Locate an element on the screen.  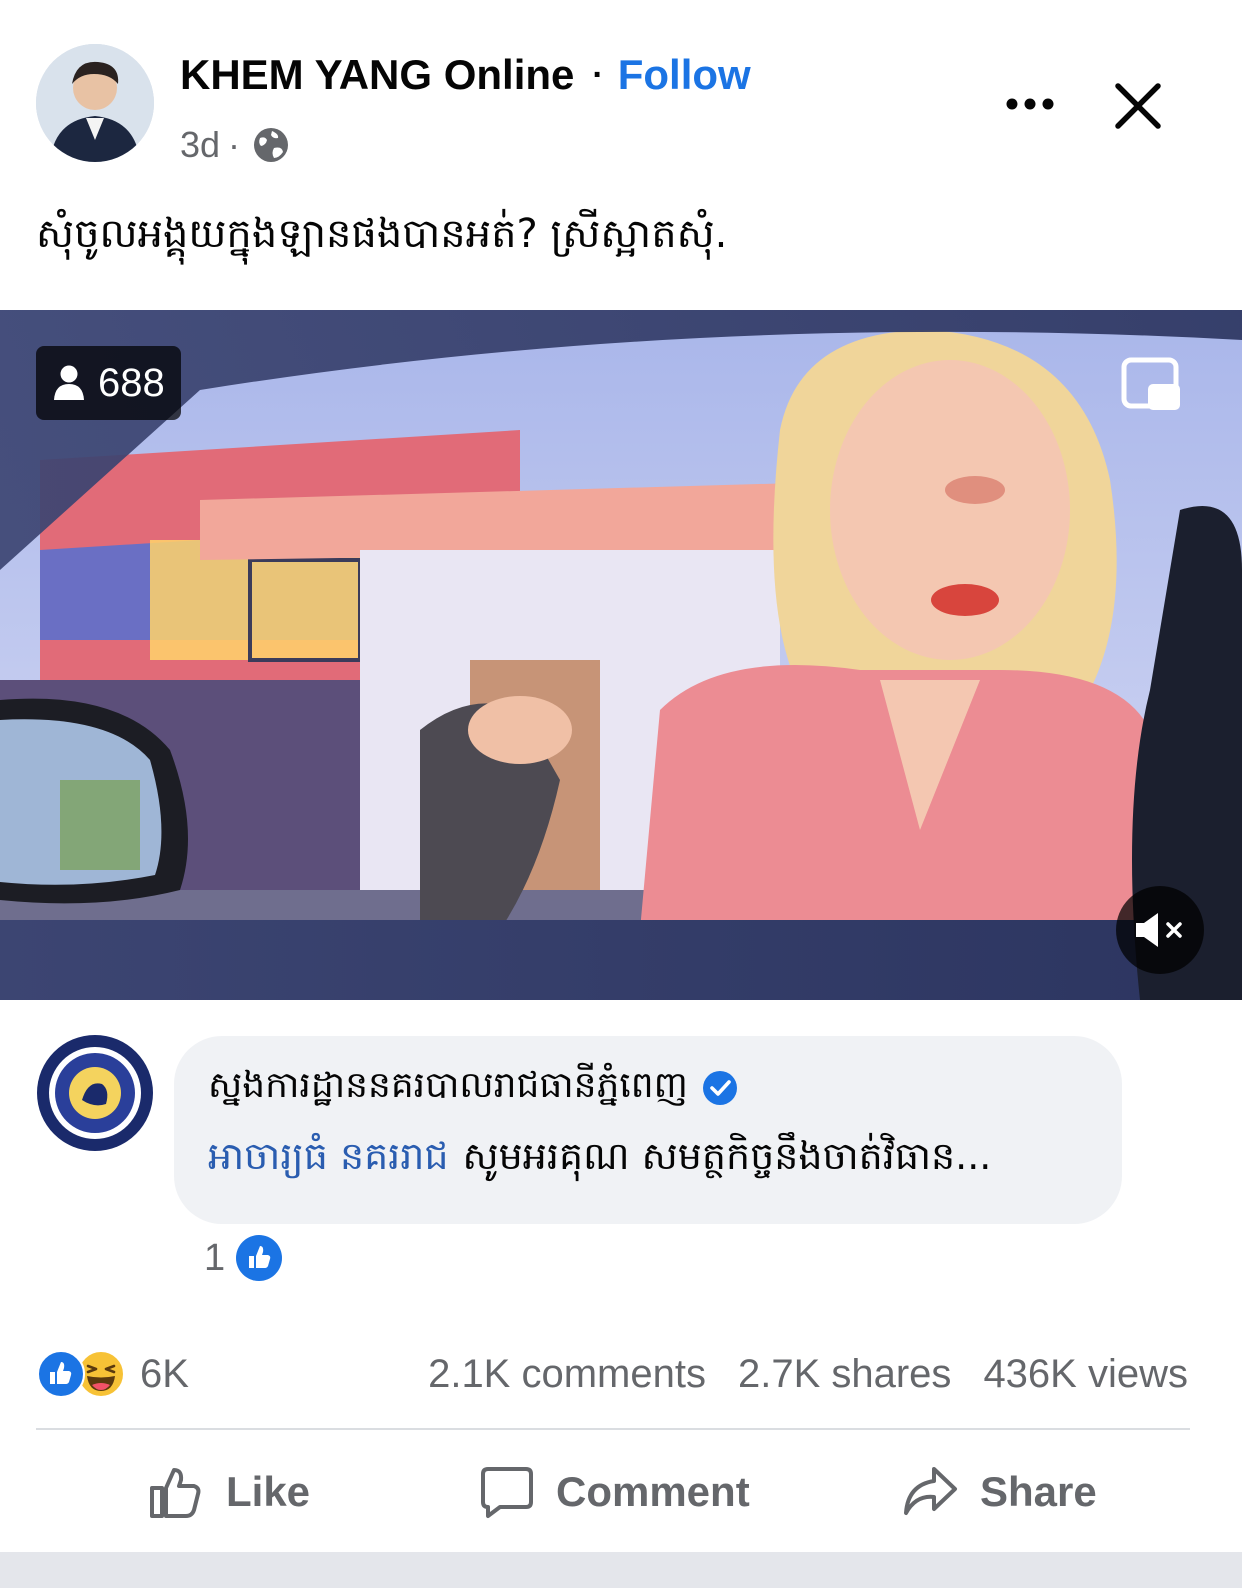
comment-reactions: 1 is located at coordinates (243, 1258).